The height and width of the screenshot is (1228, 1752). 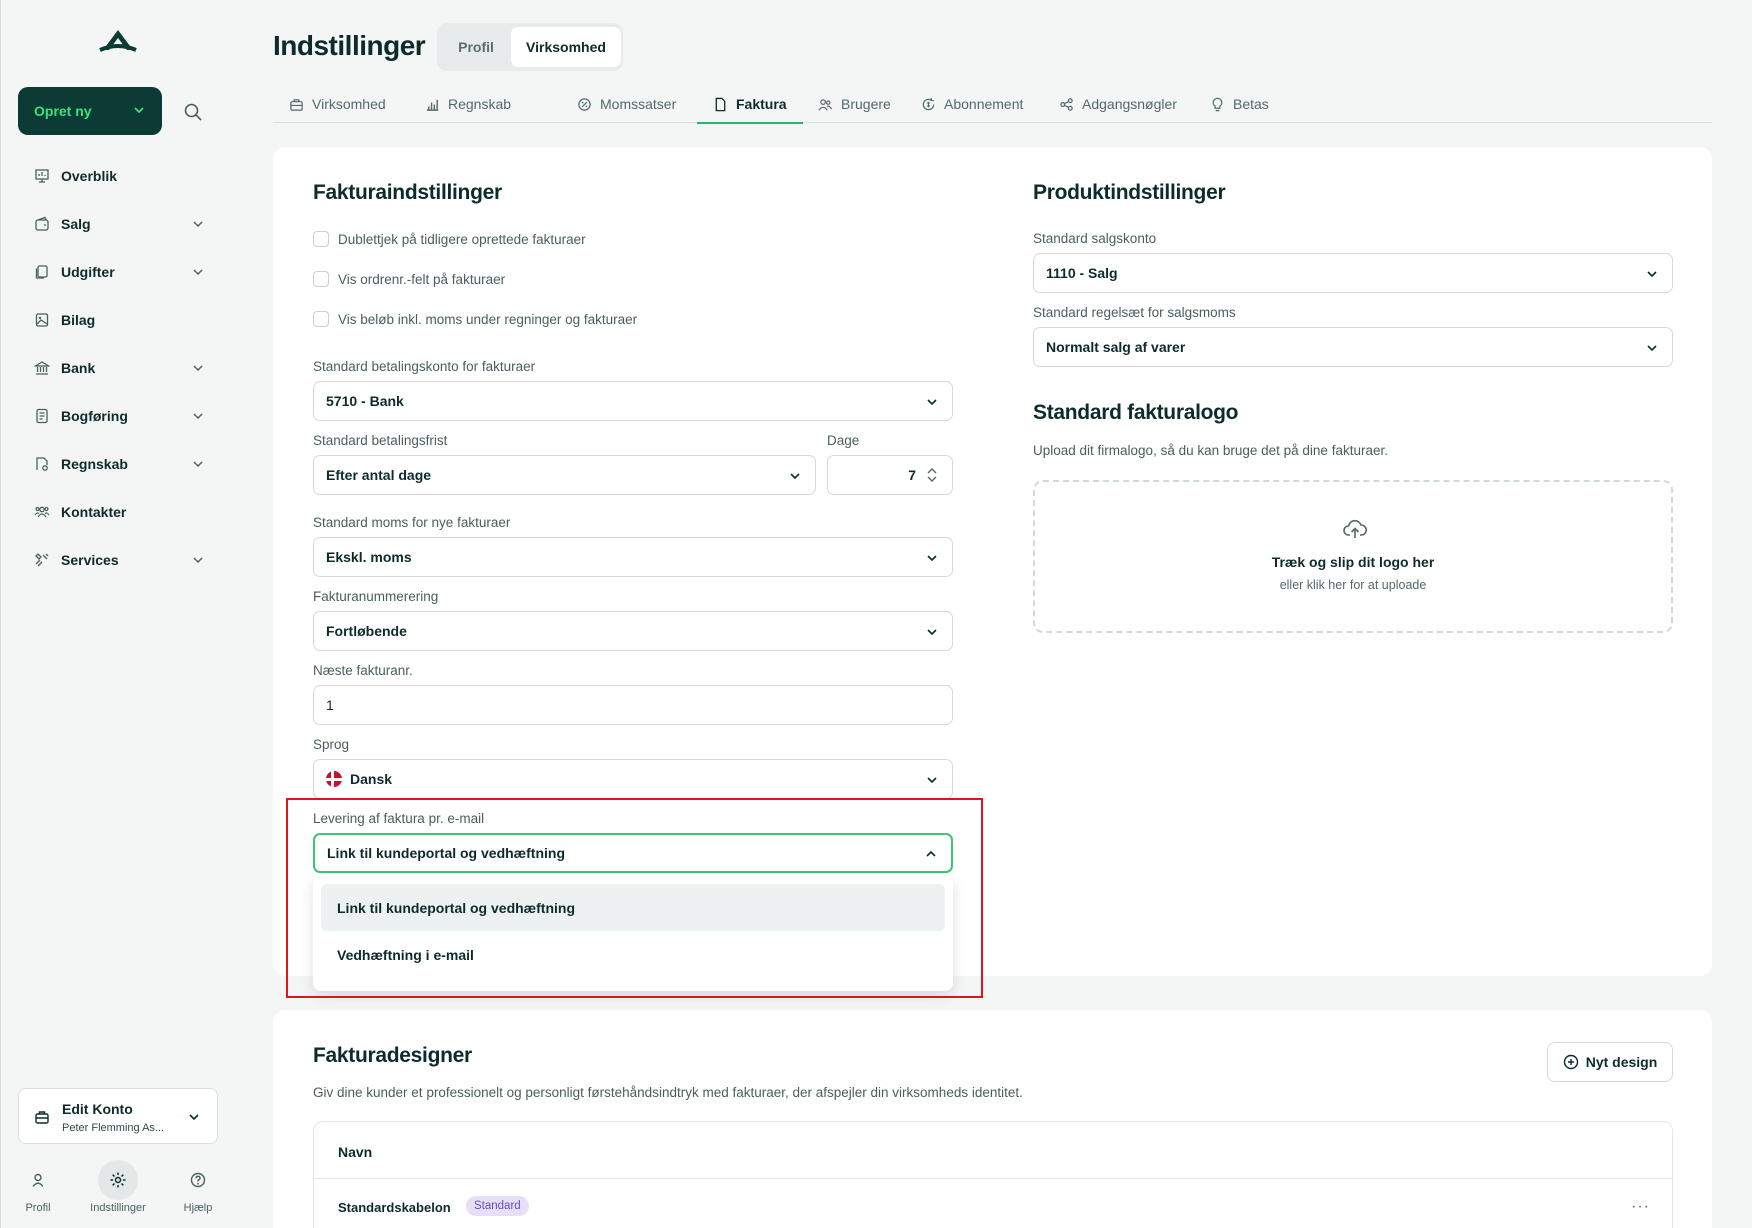 I want to click on sales-account-select: 1110 - Salg, so click(x=1353, y=273).